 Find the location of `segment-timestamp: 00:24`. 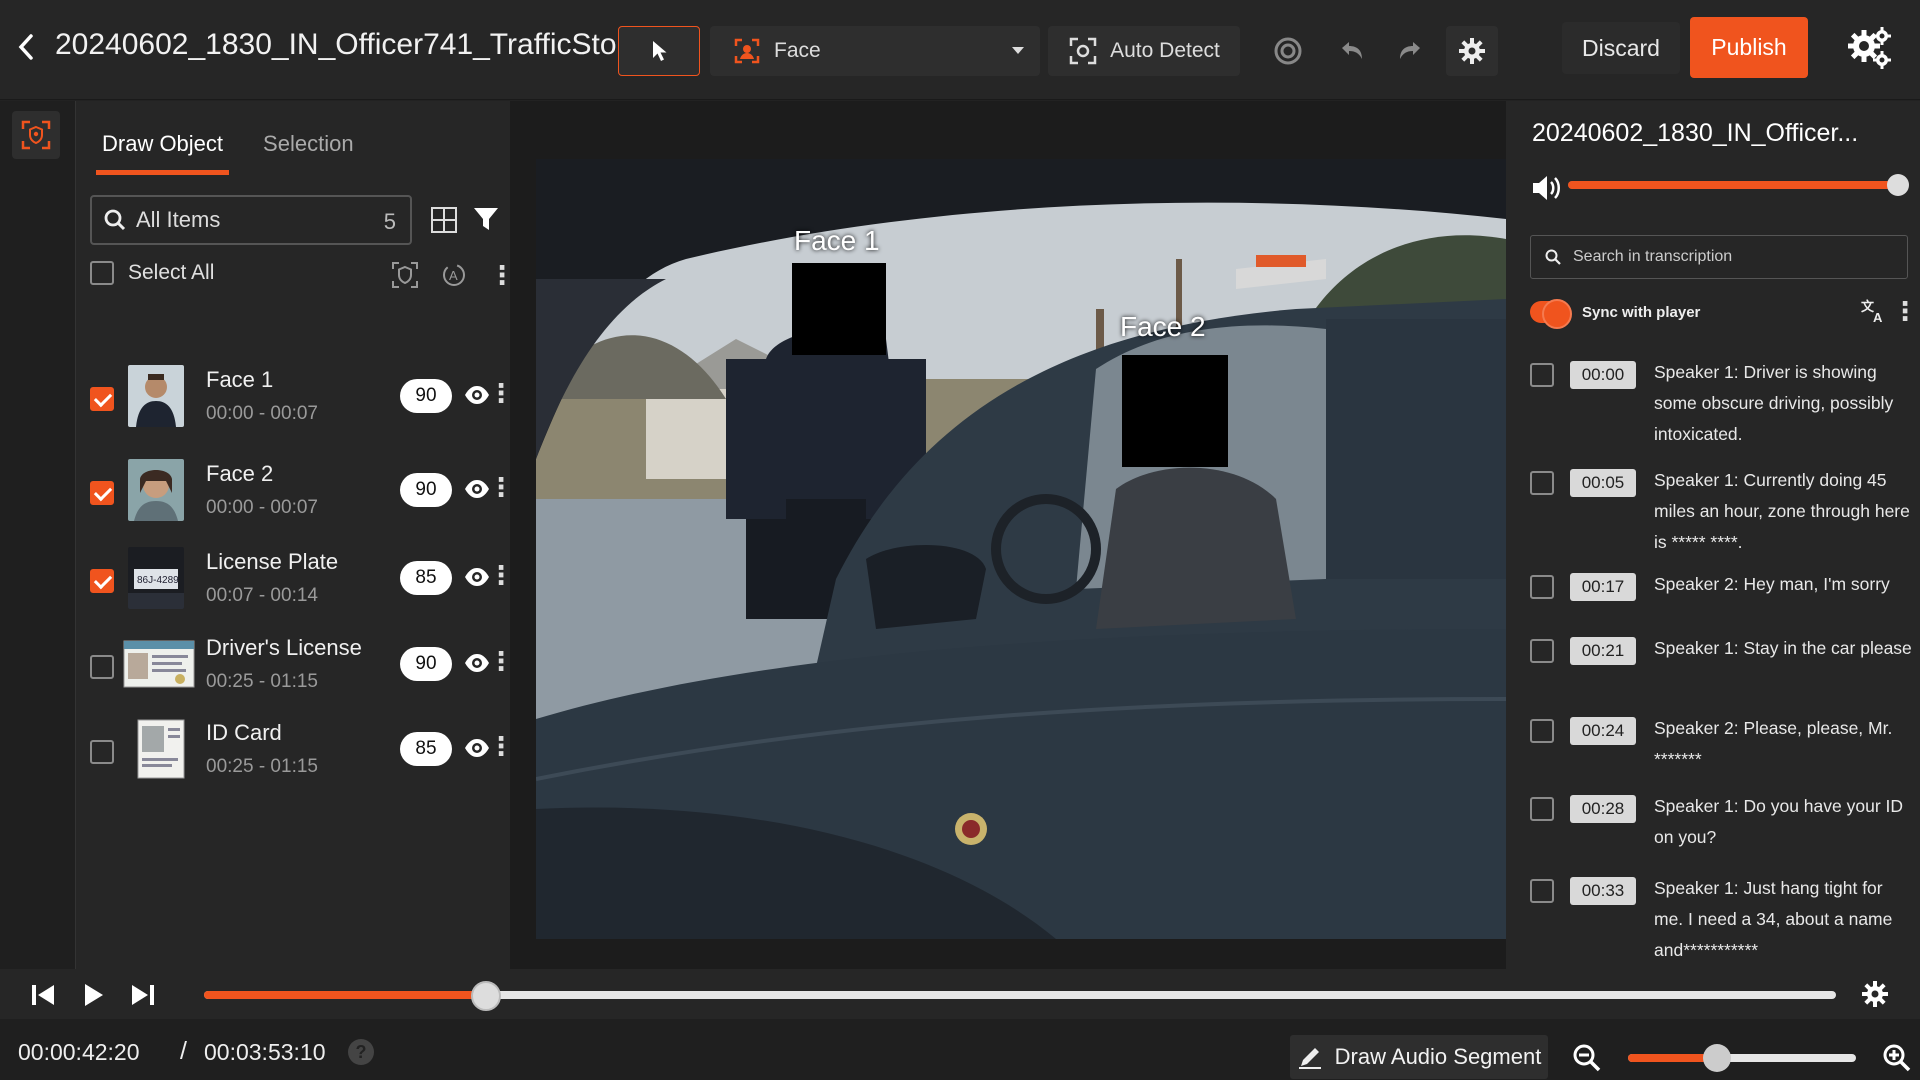

segment-timestamp: 00:24 is located at coordinates (1603, 731).